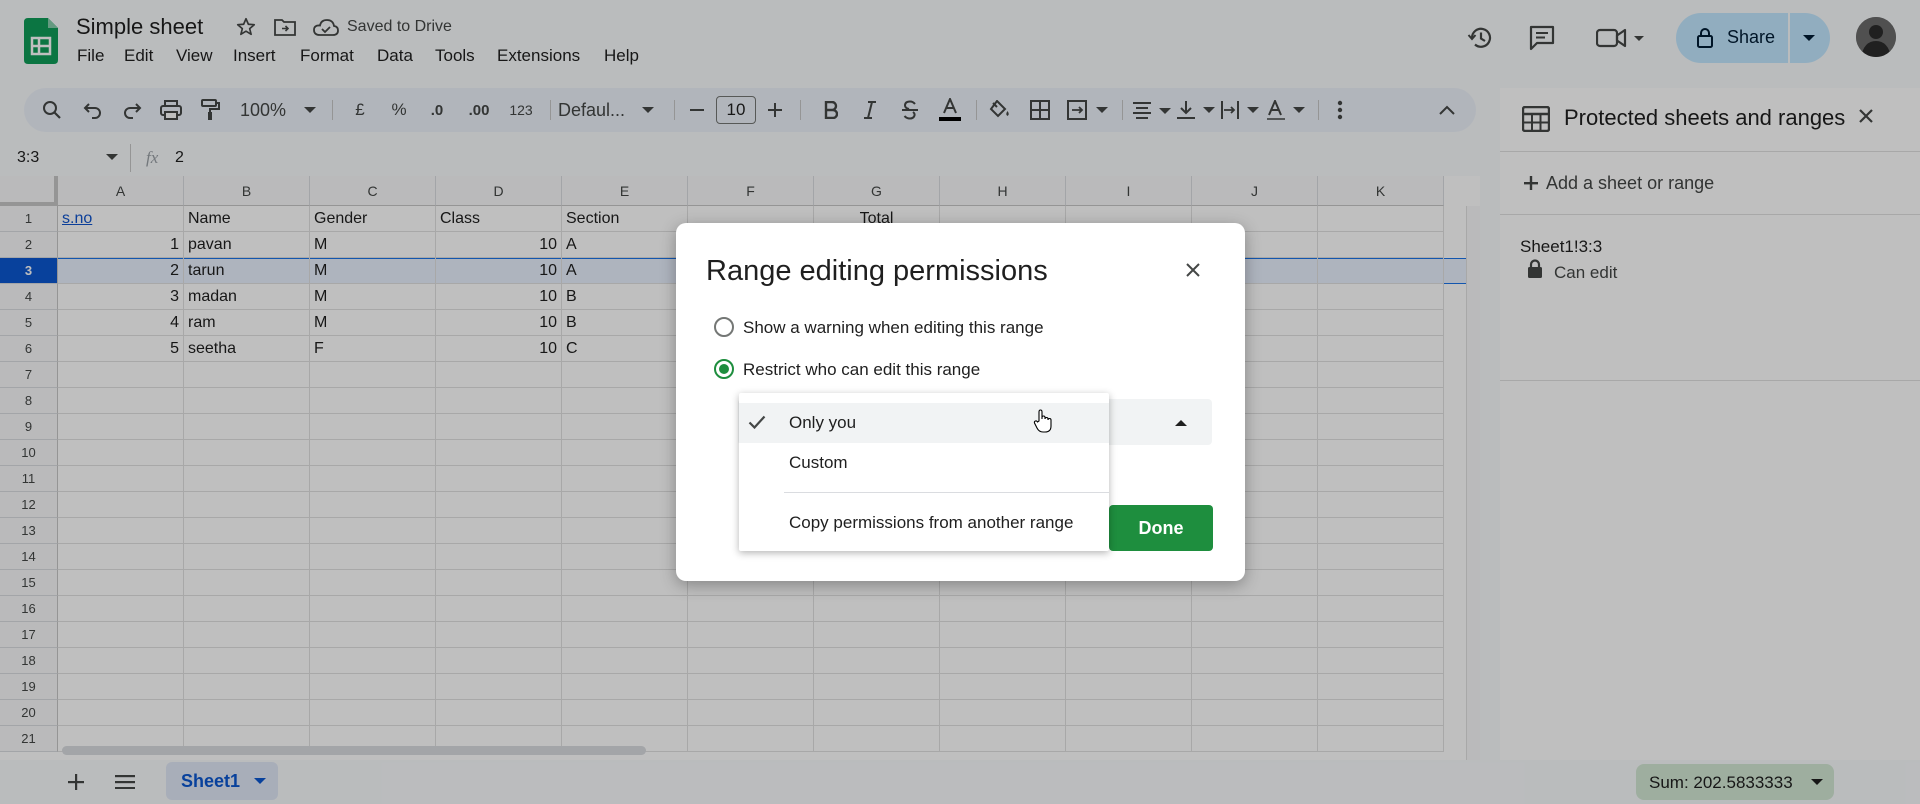 The height and width of the screenshot is (804, 1920). What do you see at coordinates (757, 422) in the screenshot?
I see `checkmark-icon` at bounding box center [757, 422].